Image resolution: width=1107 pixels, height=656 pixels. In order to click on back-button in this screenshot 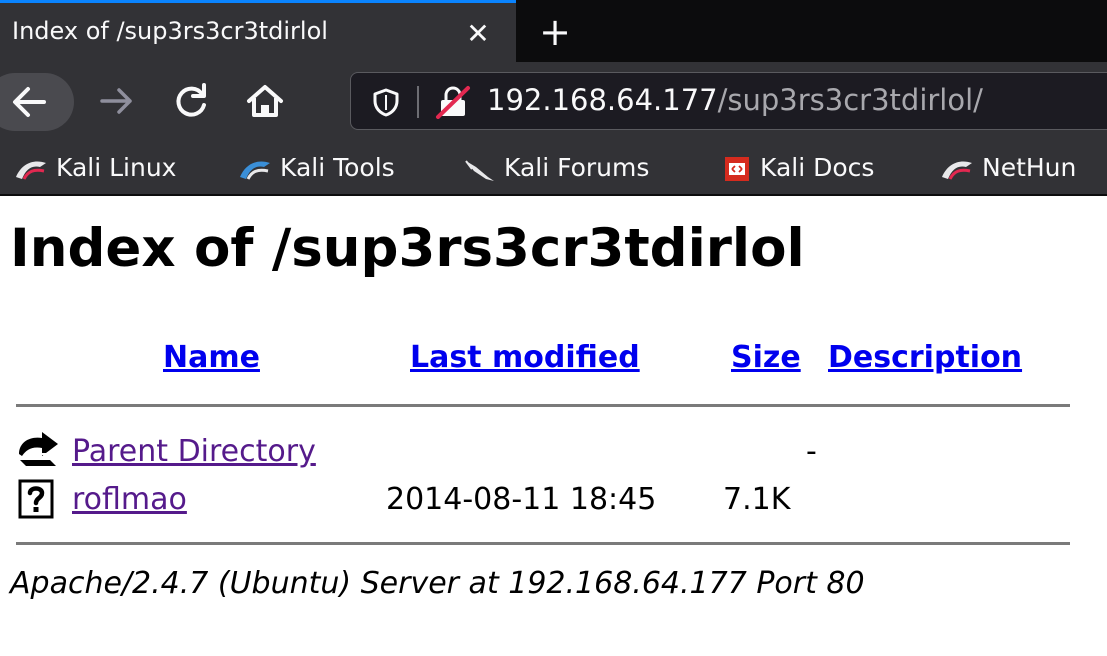, I will do `click(37, 102)`.